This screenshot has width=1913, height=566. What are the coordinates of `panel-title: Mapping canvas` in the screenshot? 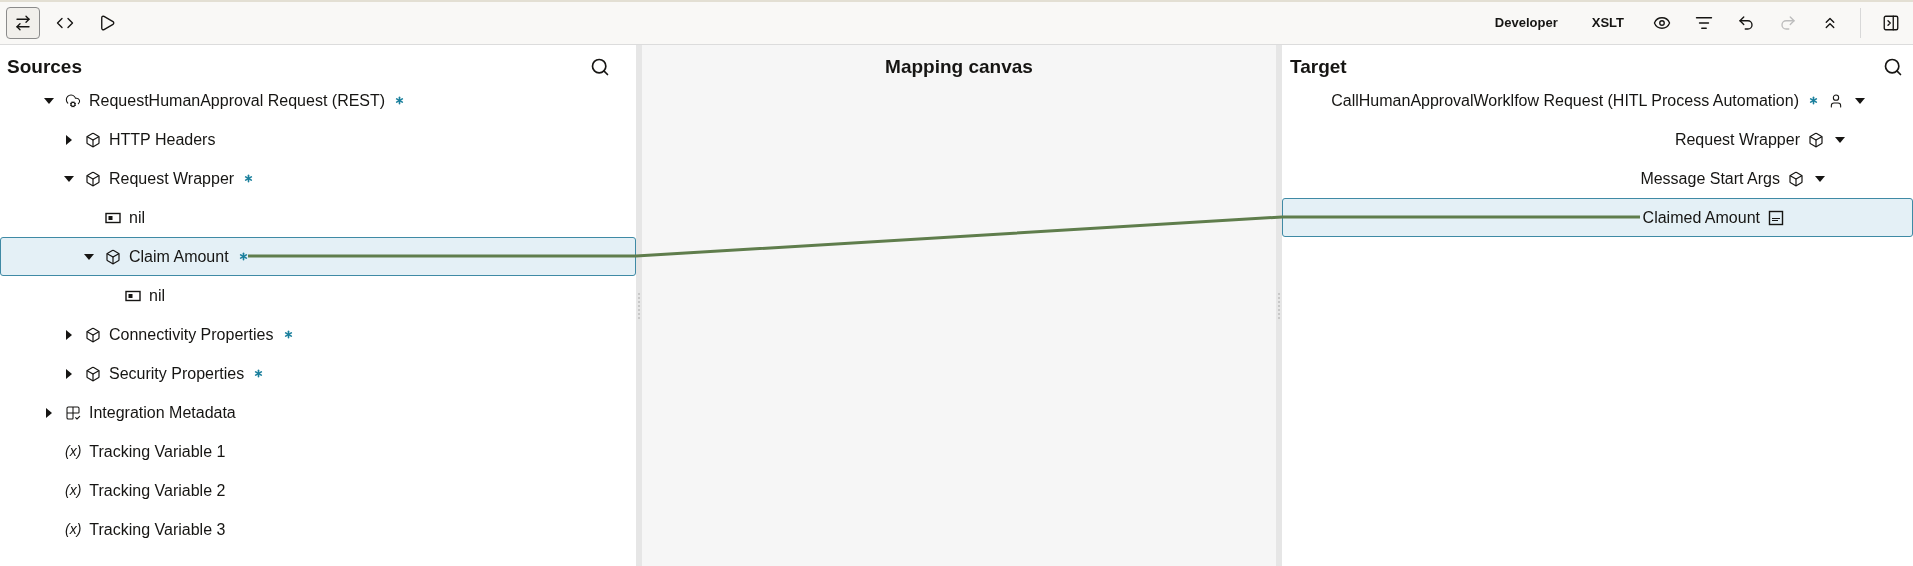 It's located at (959, 66).